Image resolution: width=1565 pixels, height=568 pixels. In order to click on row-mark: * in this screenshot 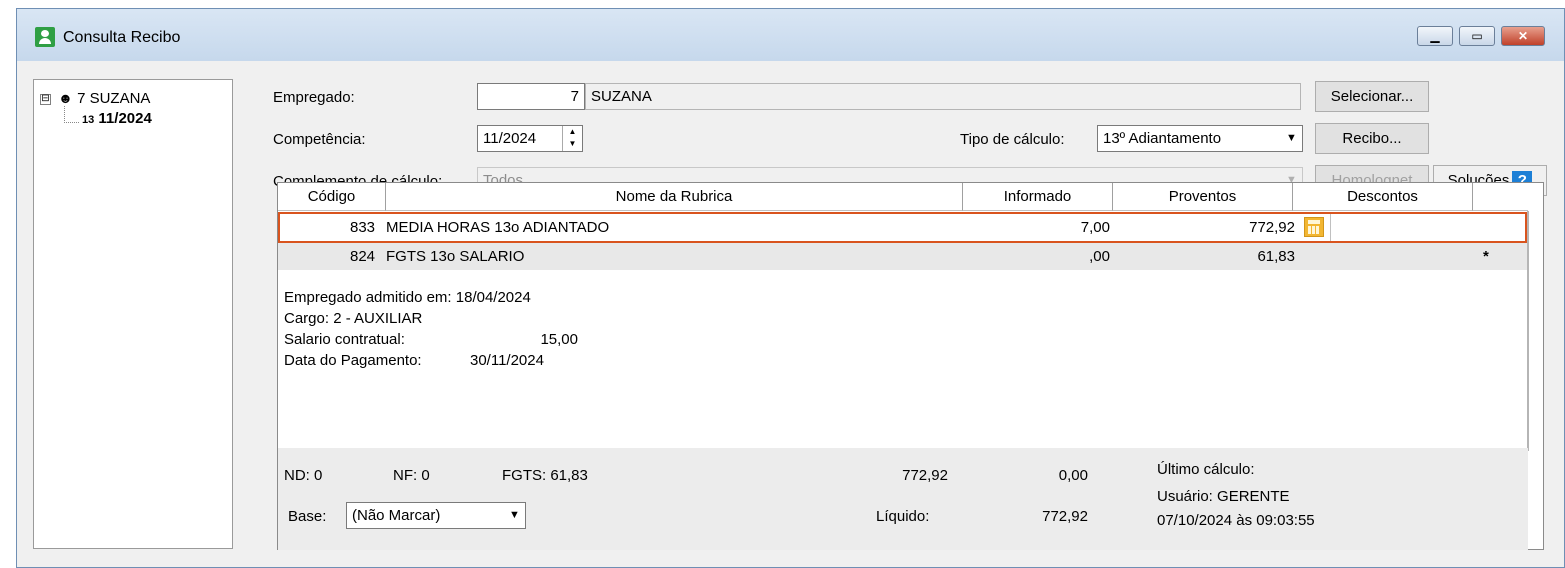, I will do `click(1486, 256)`.